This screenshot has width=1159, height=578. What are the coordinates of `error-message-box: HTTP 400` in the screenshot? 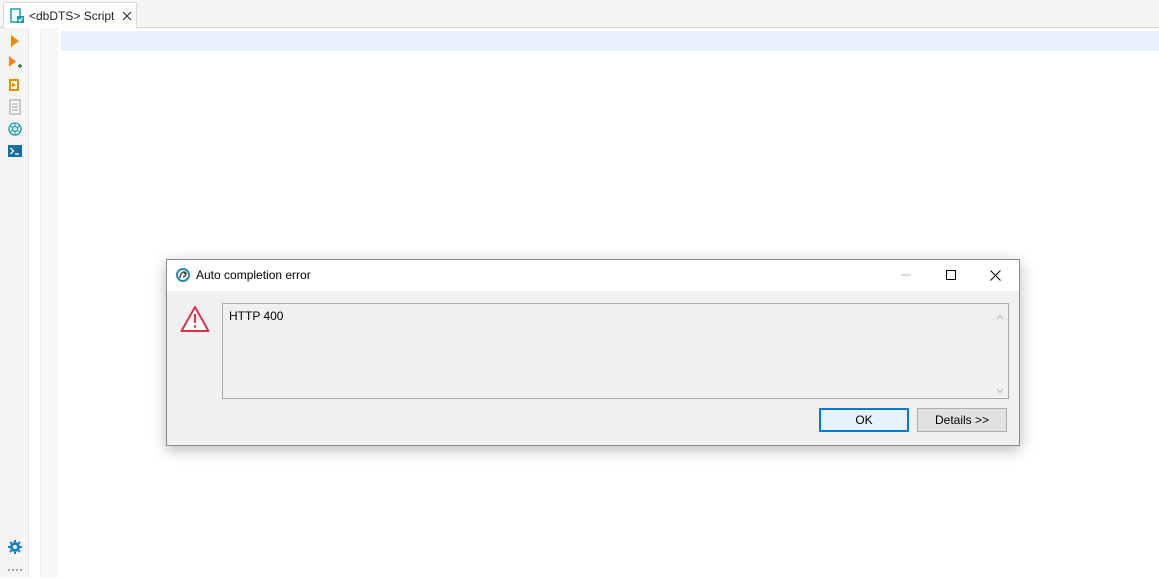 It's located at (615, 351).